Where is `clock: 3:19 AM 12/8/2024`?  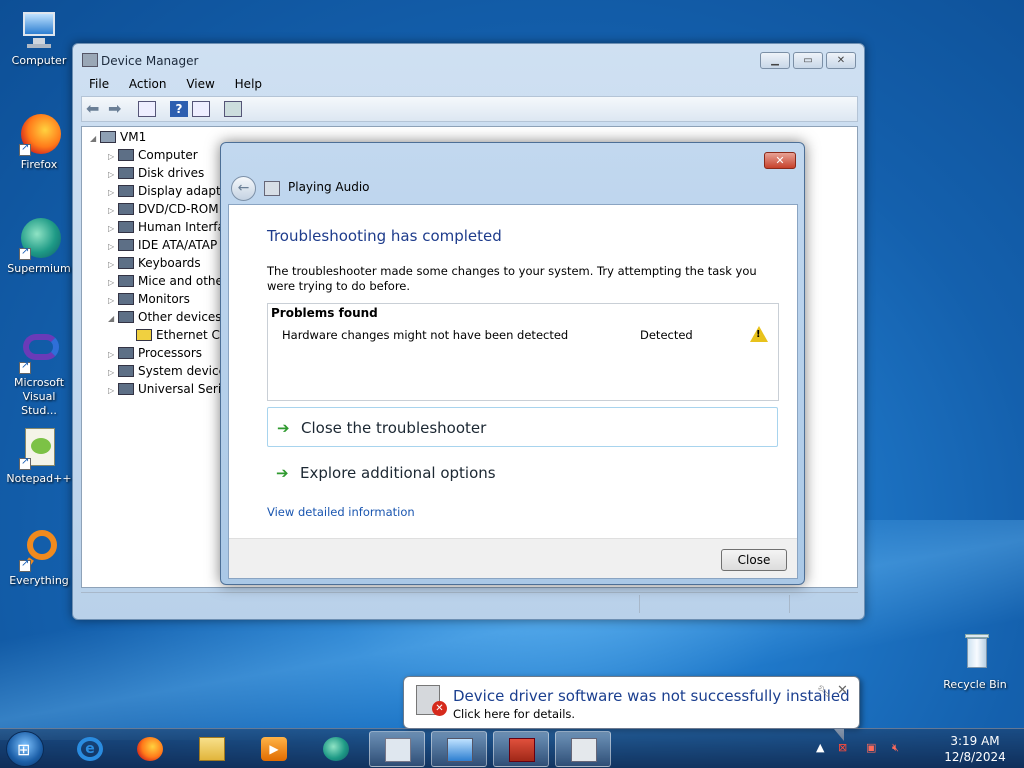 clock: 3:19 AM 12/8/2024 is located at coordinates (975, 749).